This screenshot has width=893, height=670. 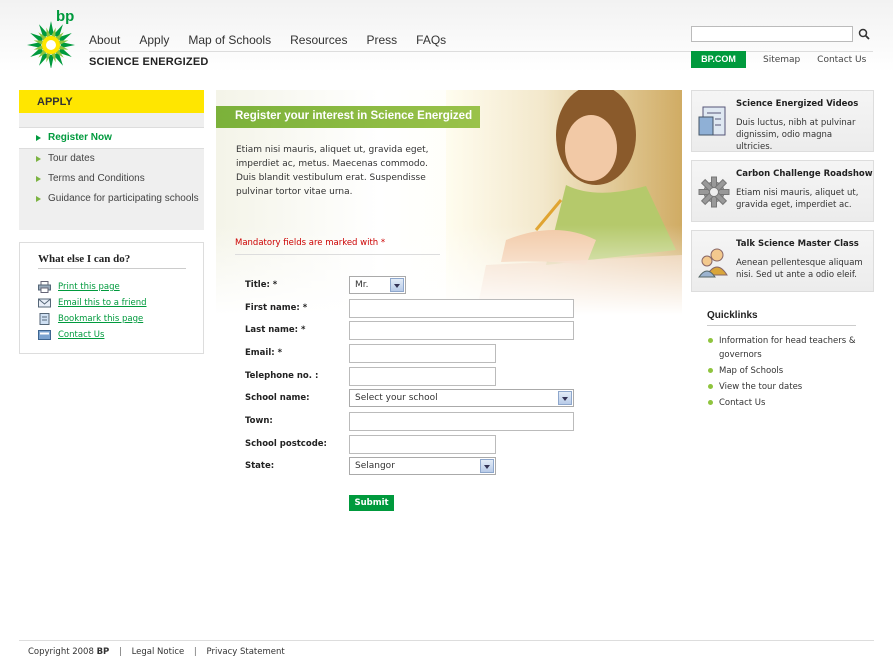 What do you see at coordinates (781, 318) in the screenshot?
I see `quicklinks-heading: Quicklinks` at bounding box center [781, 318].